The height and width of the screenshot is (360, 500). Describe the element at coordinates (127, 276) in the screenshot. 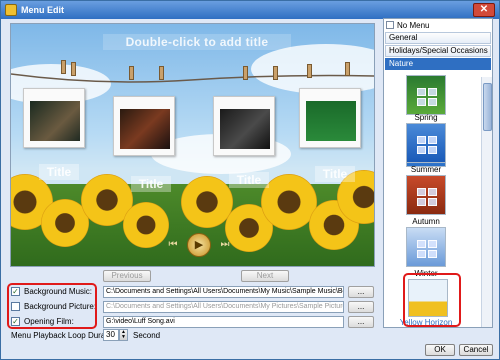

I see `previous-button: Previous` at that location.